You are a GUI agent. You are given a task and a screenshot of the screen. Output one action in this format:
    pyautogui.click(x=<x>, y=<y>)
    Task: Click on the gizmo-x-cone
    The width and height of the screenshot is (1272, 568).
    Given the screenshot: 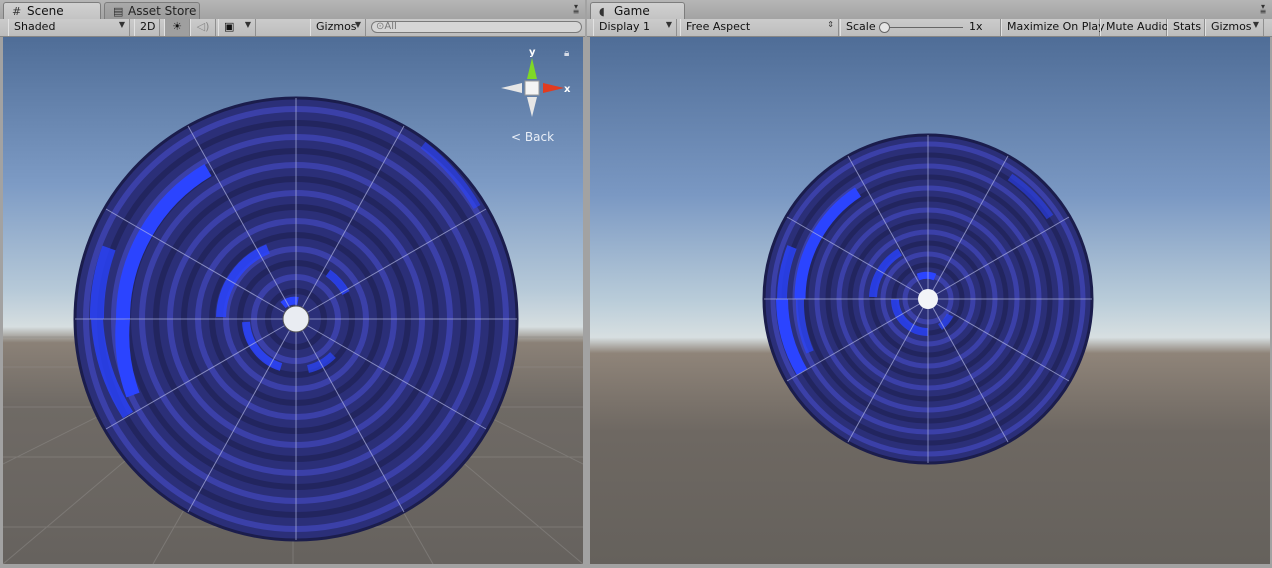 What is the action you would take?
    pyautogui.click(x=553, y=88)
    